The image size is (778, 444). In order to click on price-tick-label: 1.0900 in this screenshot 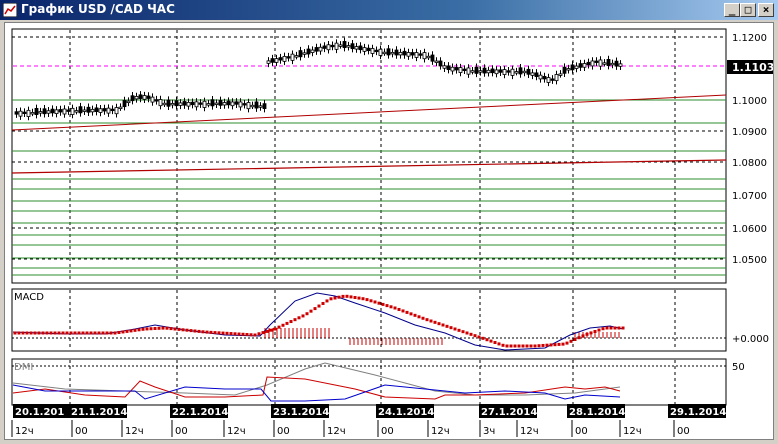, I will do `click(749, 132)`.